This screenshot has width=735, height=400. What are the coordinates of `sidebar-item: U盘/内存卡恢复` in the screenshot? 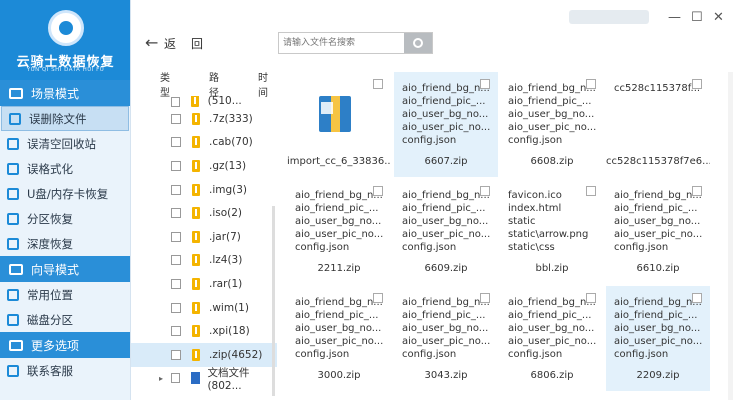 It's located at (65, 193).